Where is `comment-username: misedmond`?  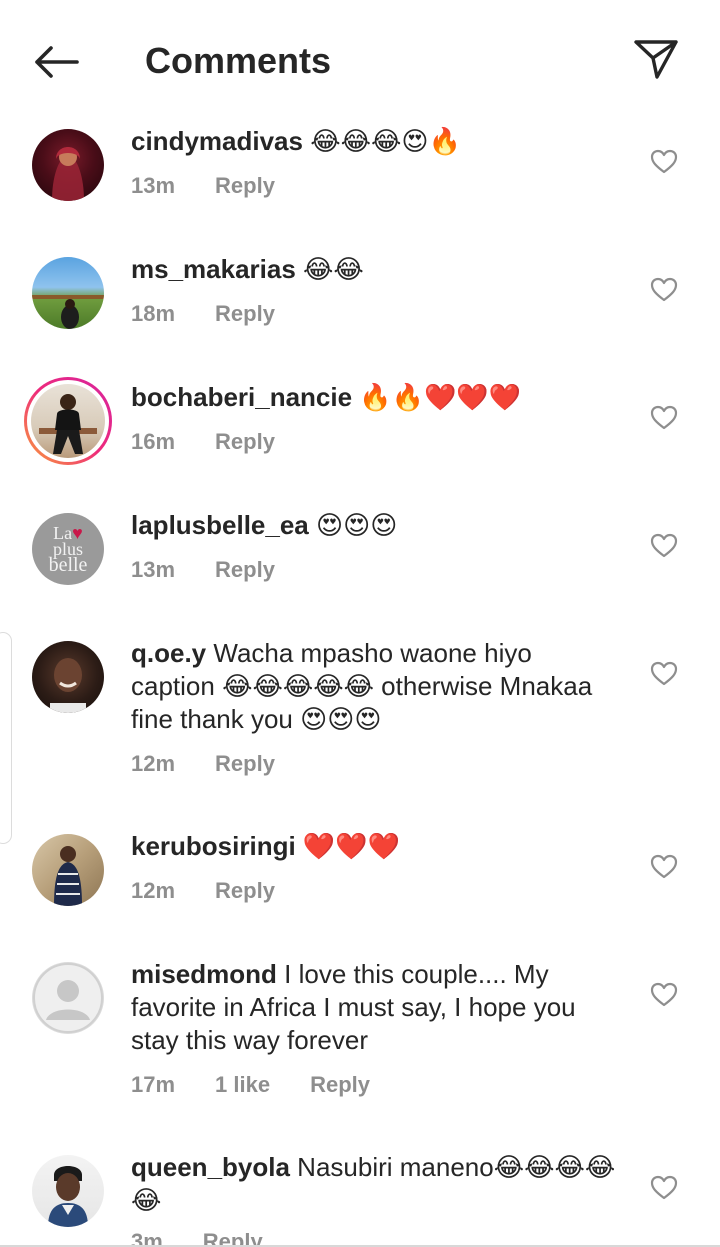
comment-username: misedmond is located at coordinates (204, 974).